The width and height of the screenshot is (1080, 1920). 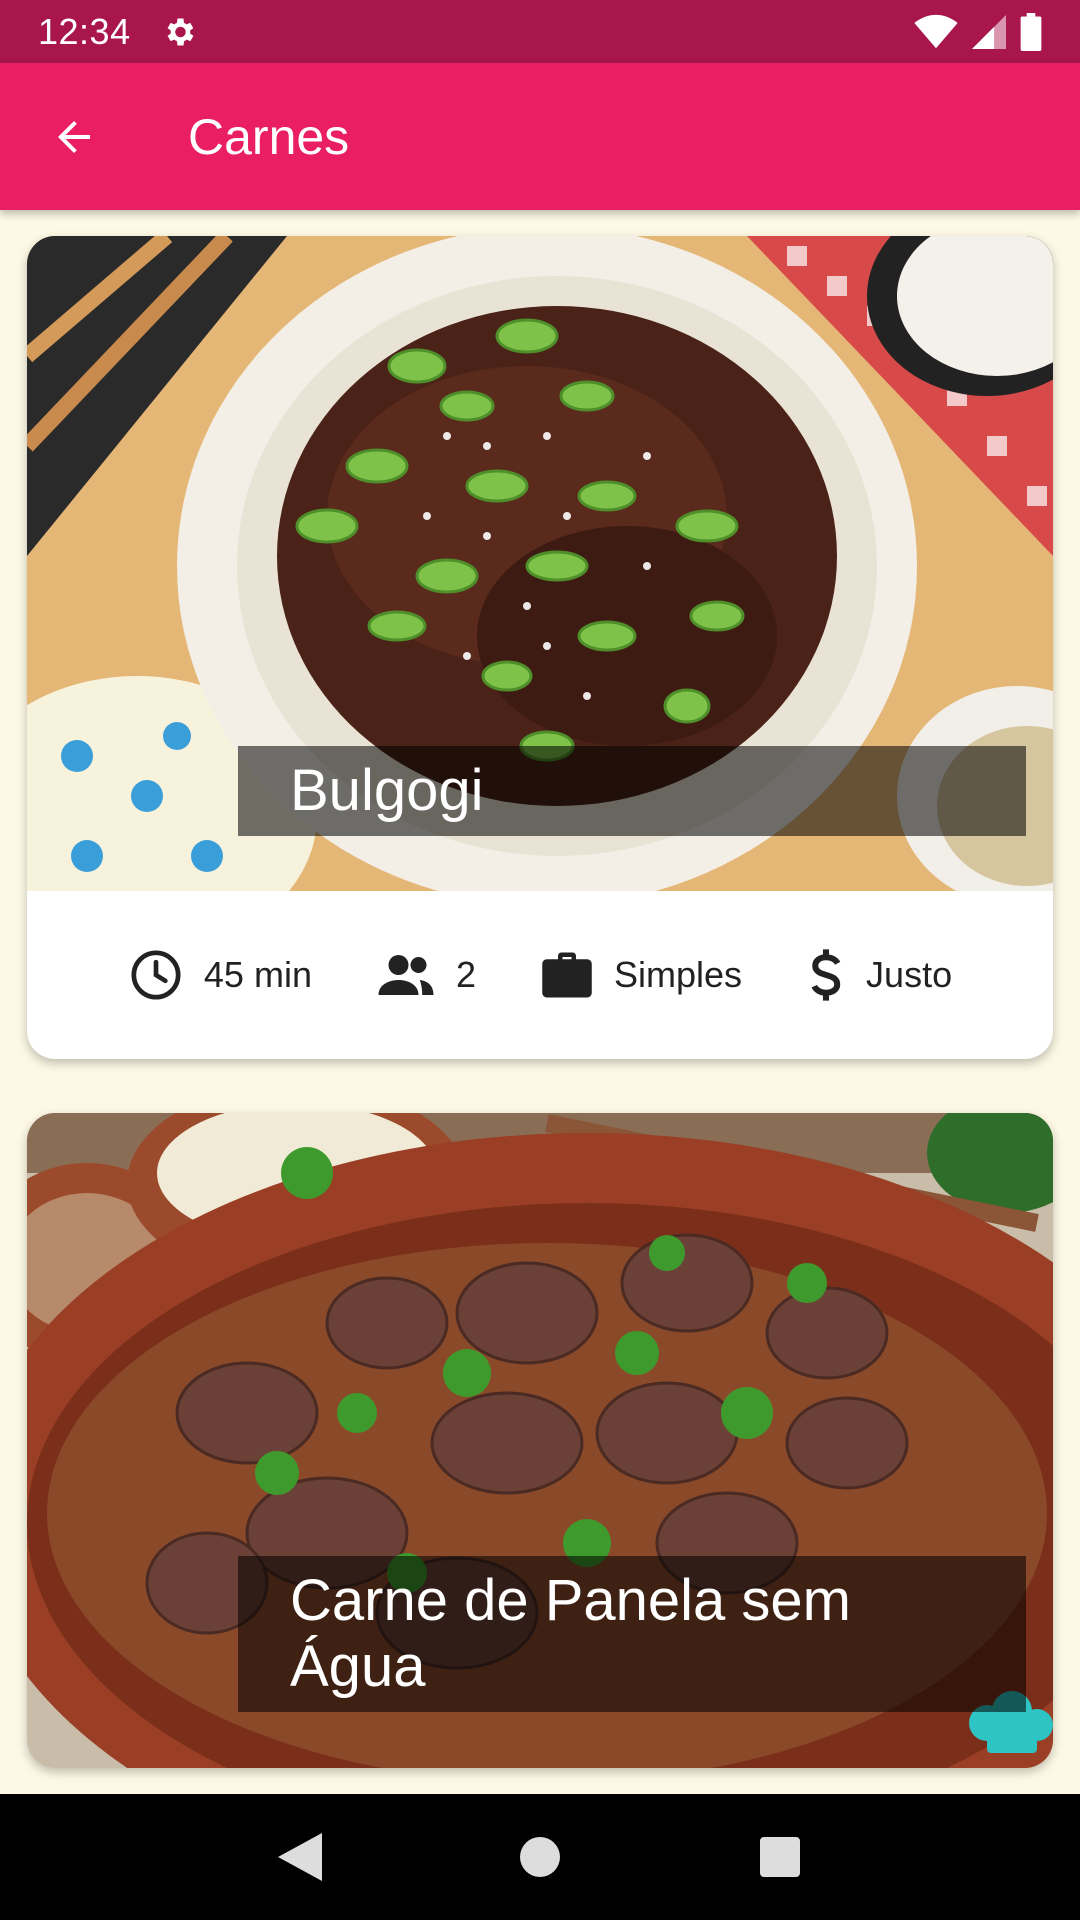 I want to click on briefcase-icon, so click(x=567, y=975).